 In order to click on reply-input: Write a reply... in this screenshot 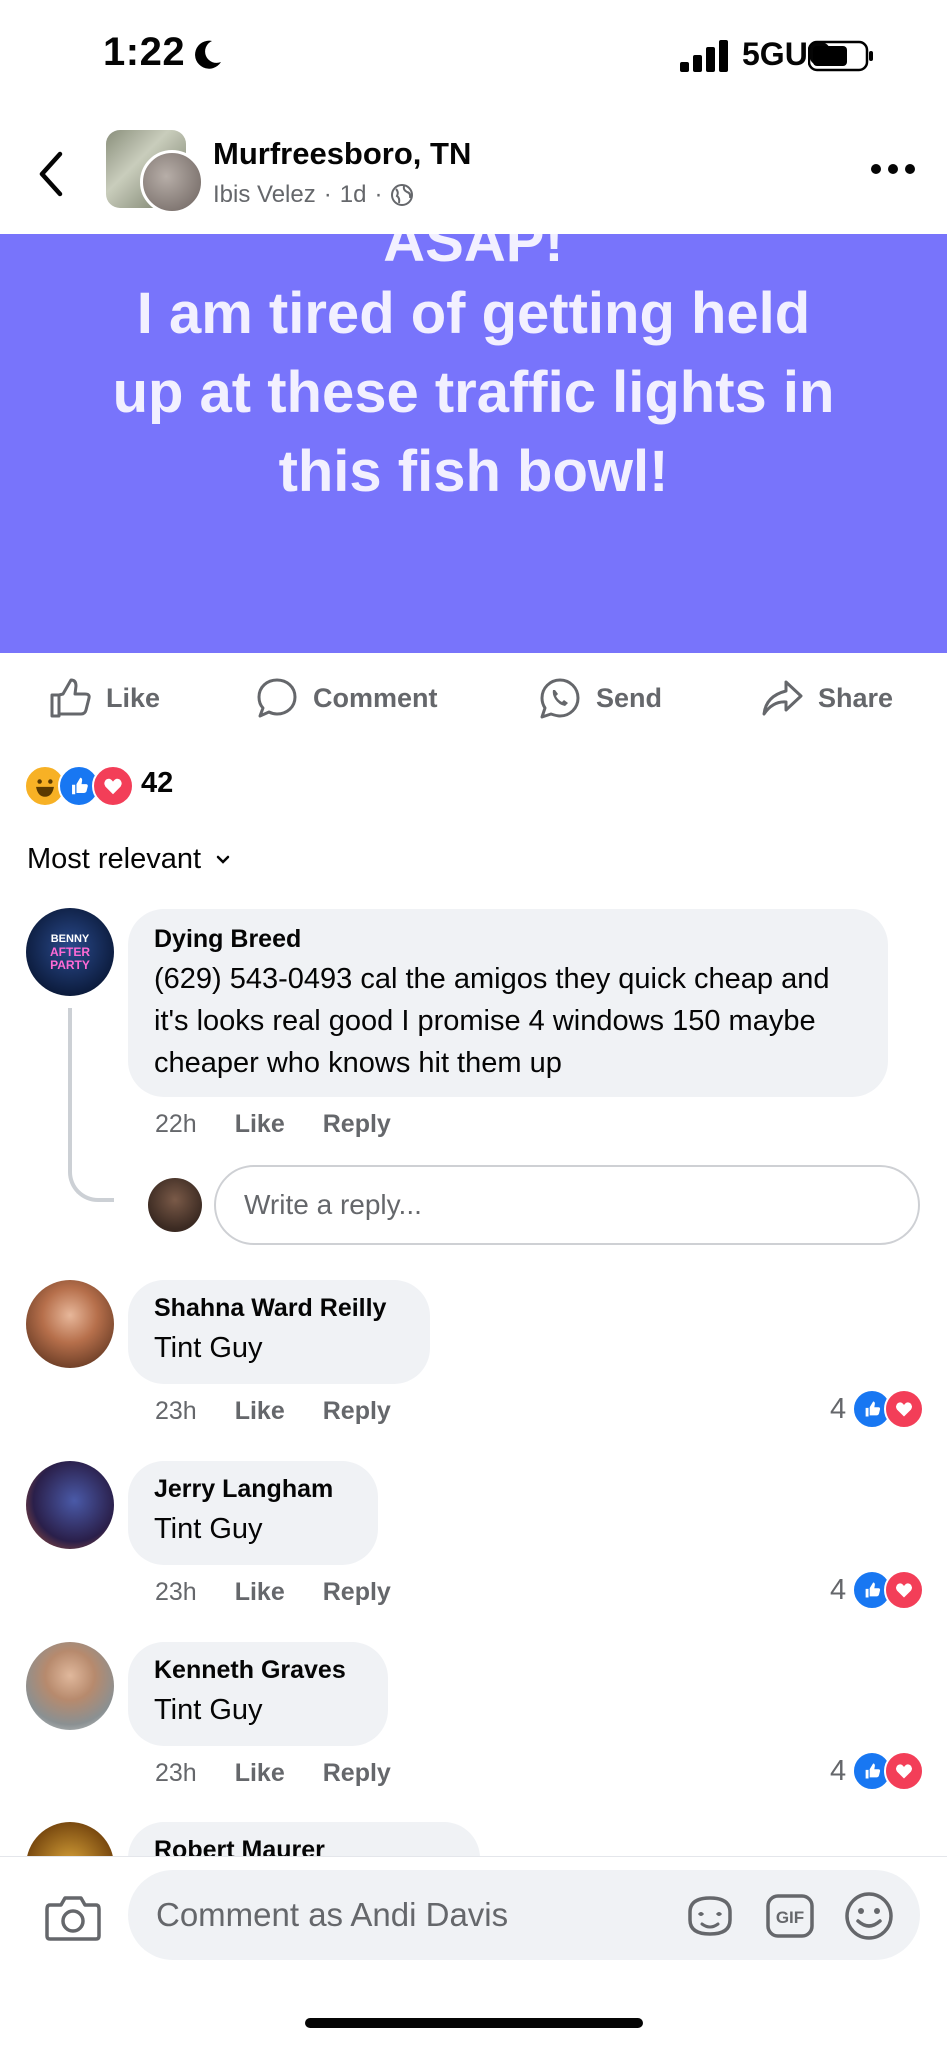, I will do `click(567, 1205)`.